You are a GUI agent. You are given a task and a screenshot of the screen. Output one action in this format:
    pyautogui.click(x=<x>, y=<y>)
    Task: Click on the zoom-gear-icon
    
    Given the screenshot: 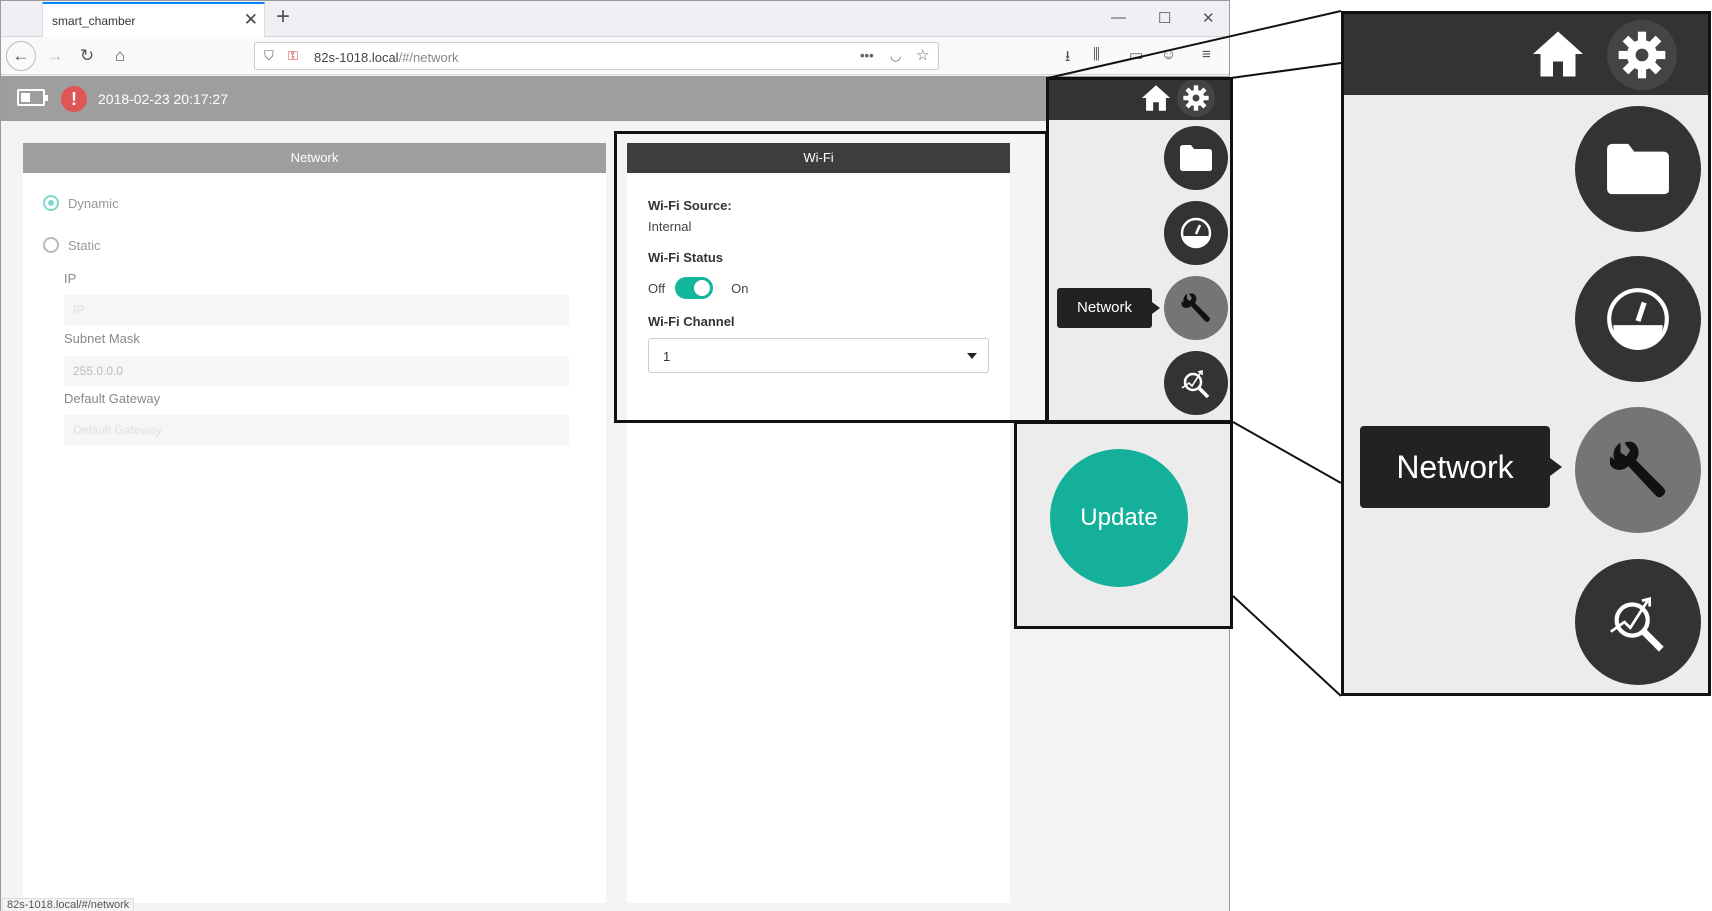 What is the action you would take?
    pyautogui.click(x=1642, y=55)
    